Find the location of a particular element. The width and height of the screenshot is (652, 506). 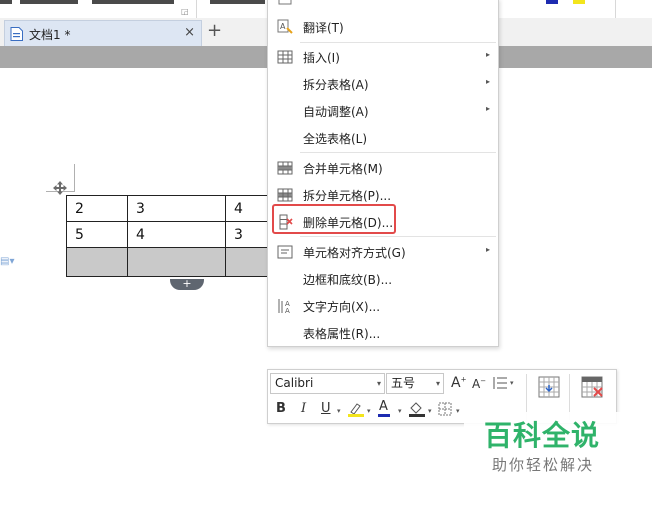

add-row-button: + is located at coordinates (187, 284).